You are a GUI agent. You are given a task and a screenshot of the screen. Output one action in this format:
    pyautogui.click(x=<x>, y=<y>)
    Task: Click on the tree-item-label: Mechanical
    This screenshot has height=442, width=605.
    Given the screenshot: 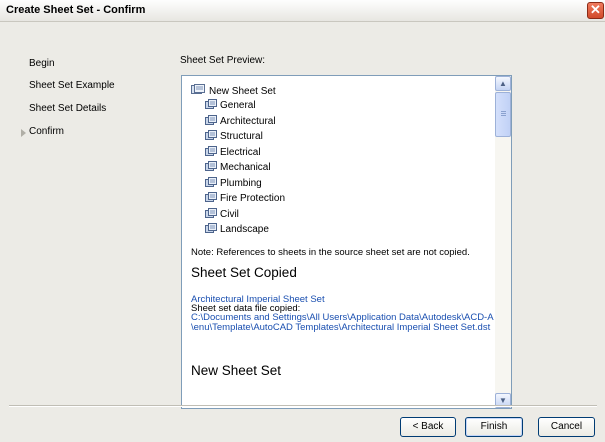 What is the action you would take?
    pyautogui.click(x=245, y=167)
    